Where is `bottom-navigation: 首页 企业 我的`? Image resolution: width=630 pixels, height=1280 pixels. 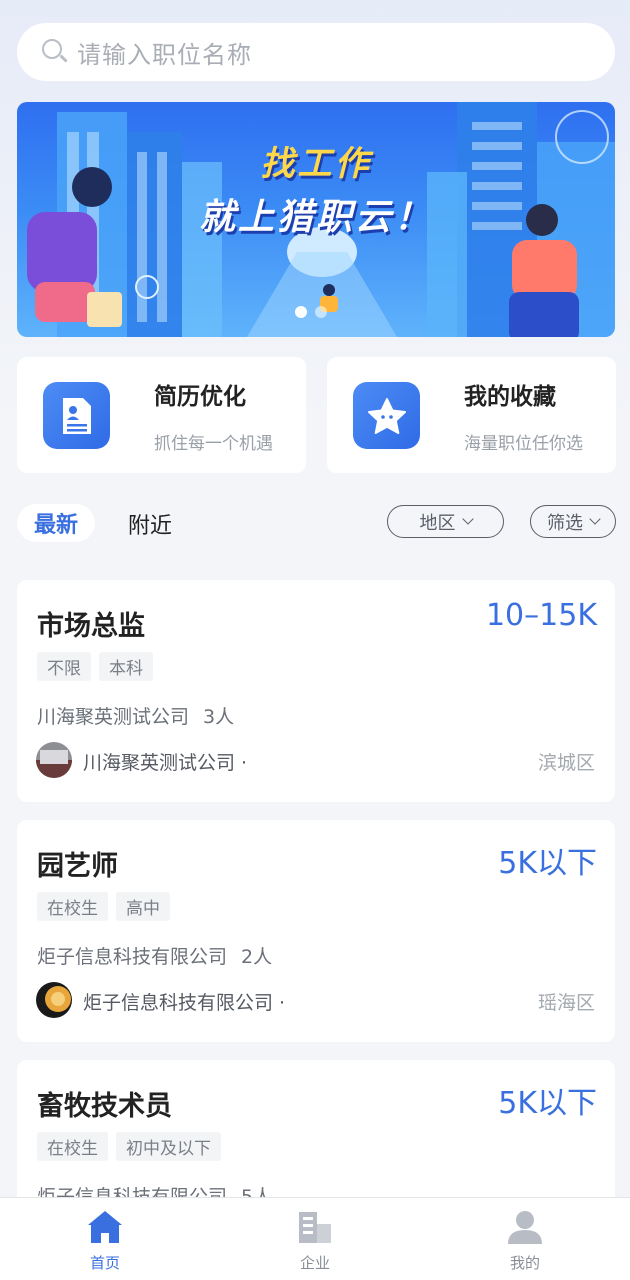 bottom-navigation: 首页 企业 我的 is located at coordinates (315, 1238).